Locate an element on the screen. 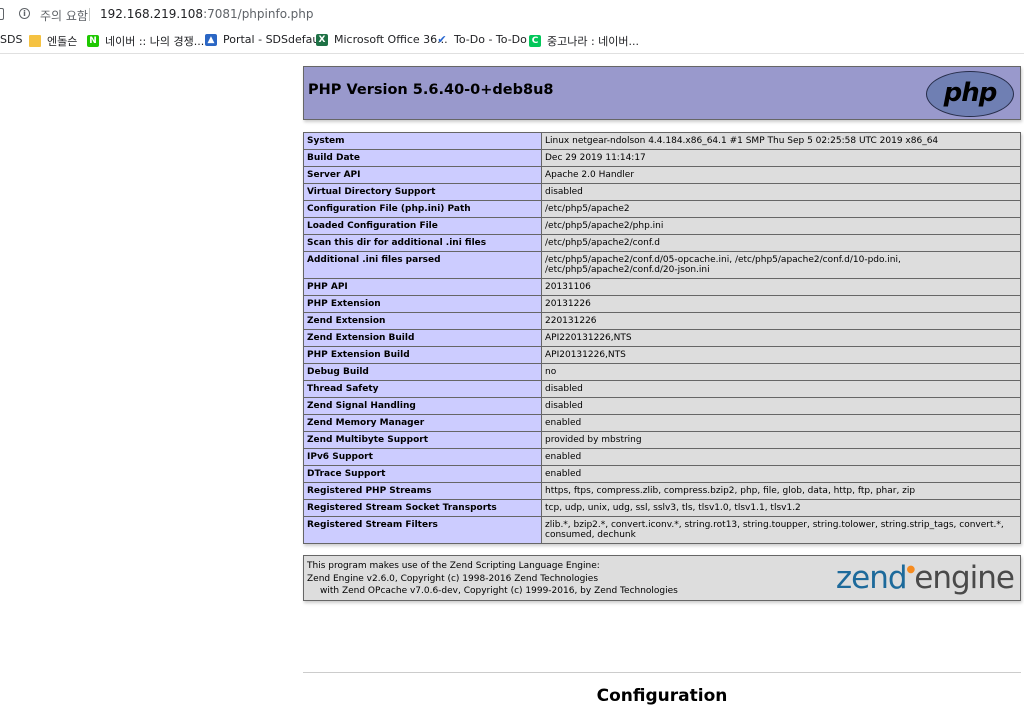  info-key: System is located at coordinates (422, 141).